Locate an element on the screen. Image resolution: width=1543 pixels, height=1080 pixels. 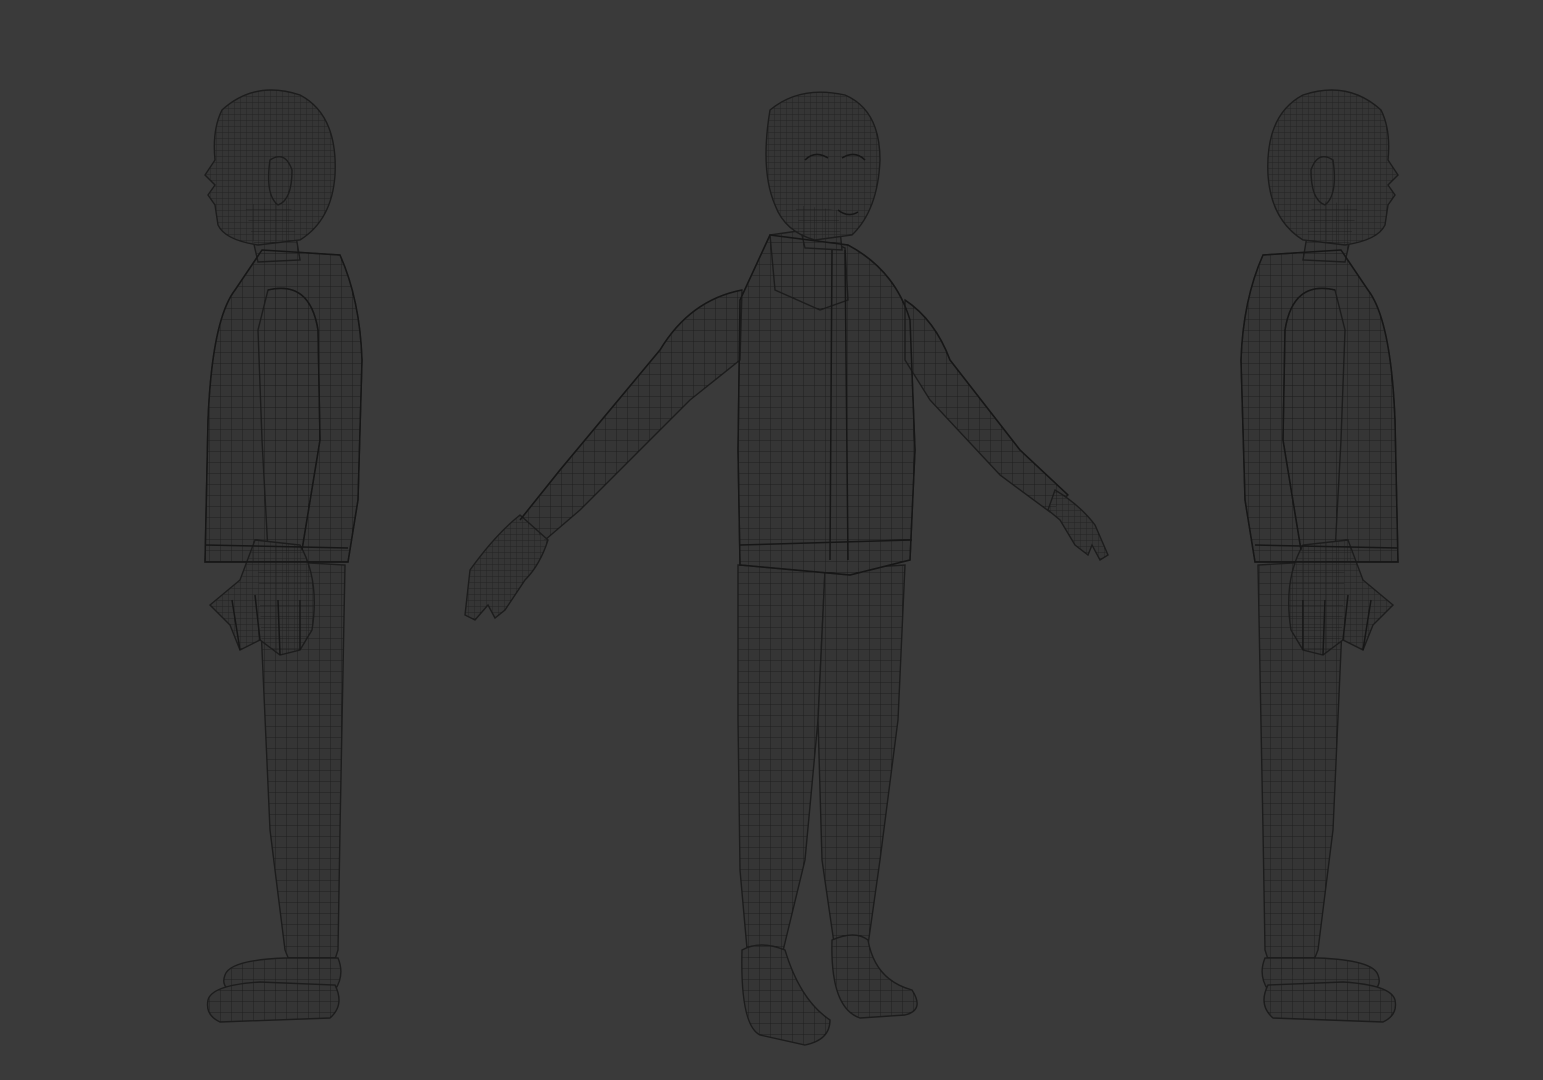
character-side-view-left is located at coordinates (283, 556).